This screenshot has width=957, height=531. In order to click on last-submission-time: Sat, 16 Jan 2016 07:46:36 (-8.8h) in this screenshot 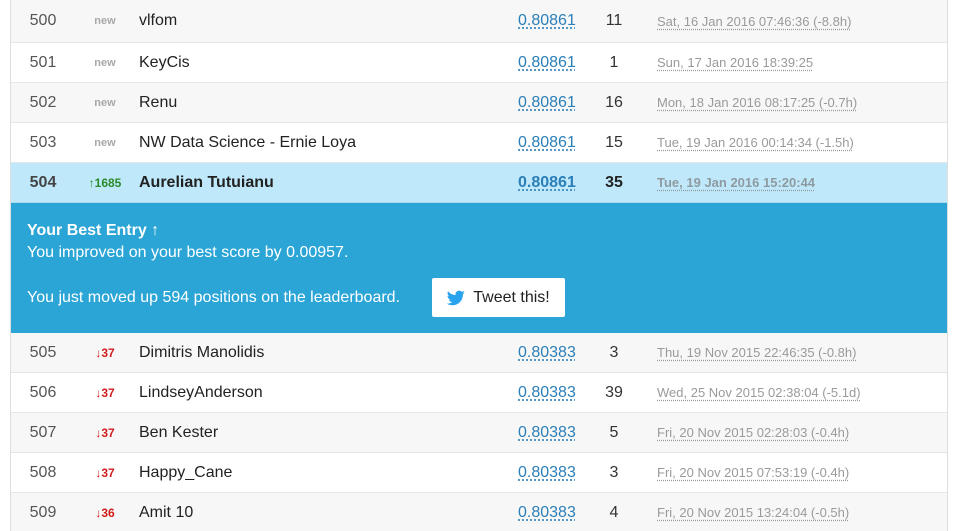, I will do `click(754, 21)`.